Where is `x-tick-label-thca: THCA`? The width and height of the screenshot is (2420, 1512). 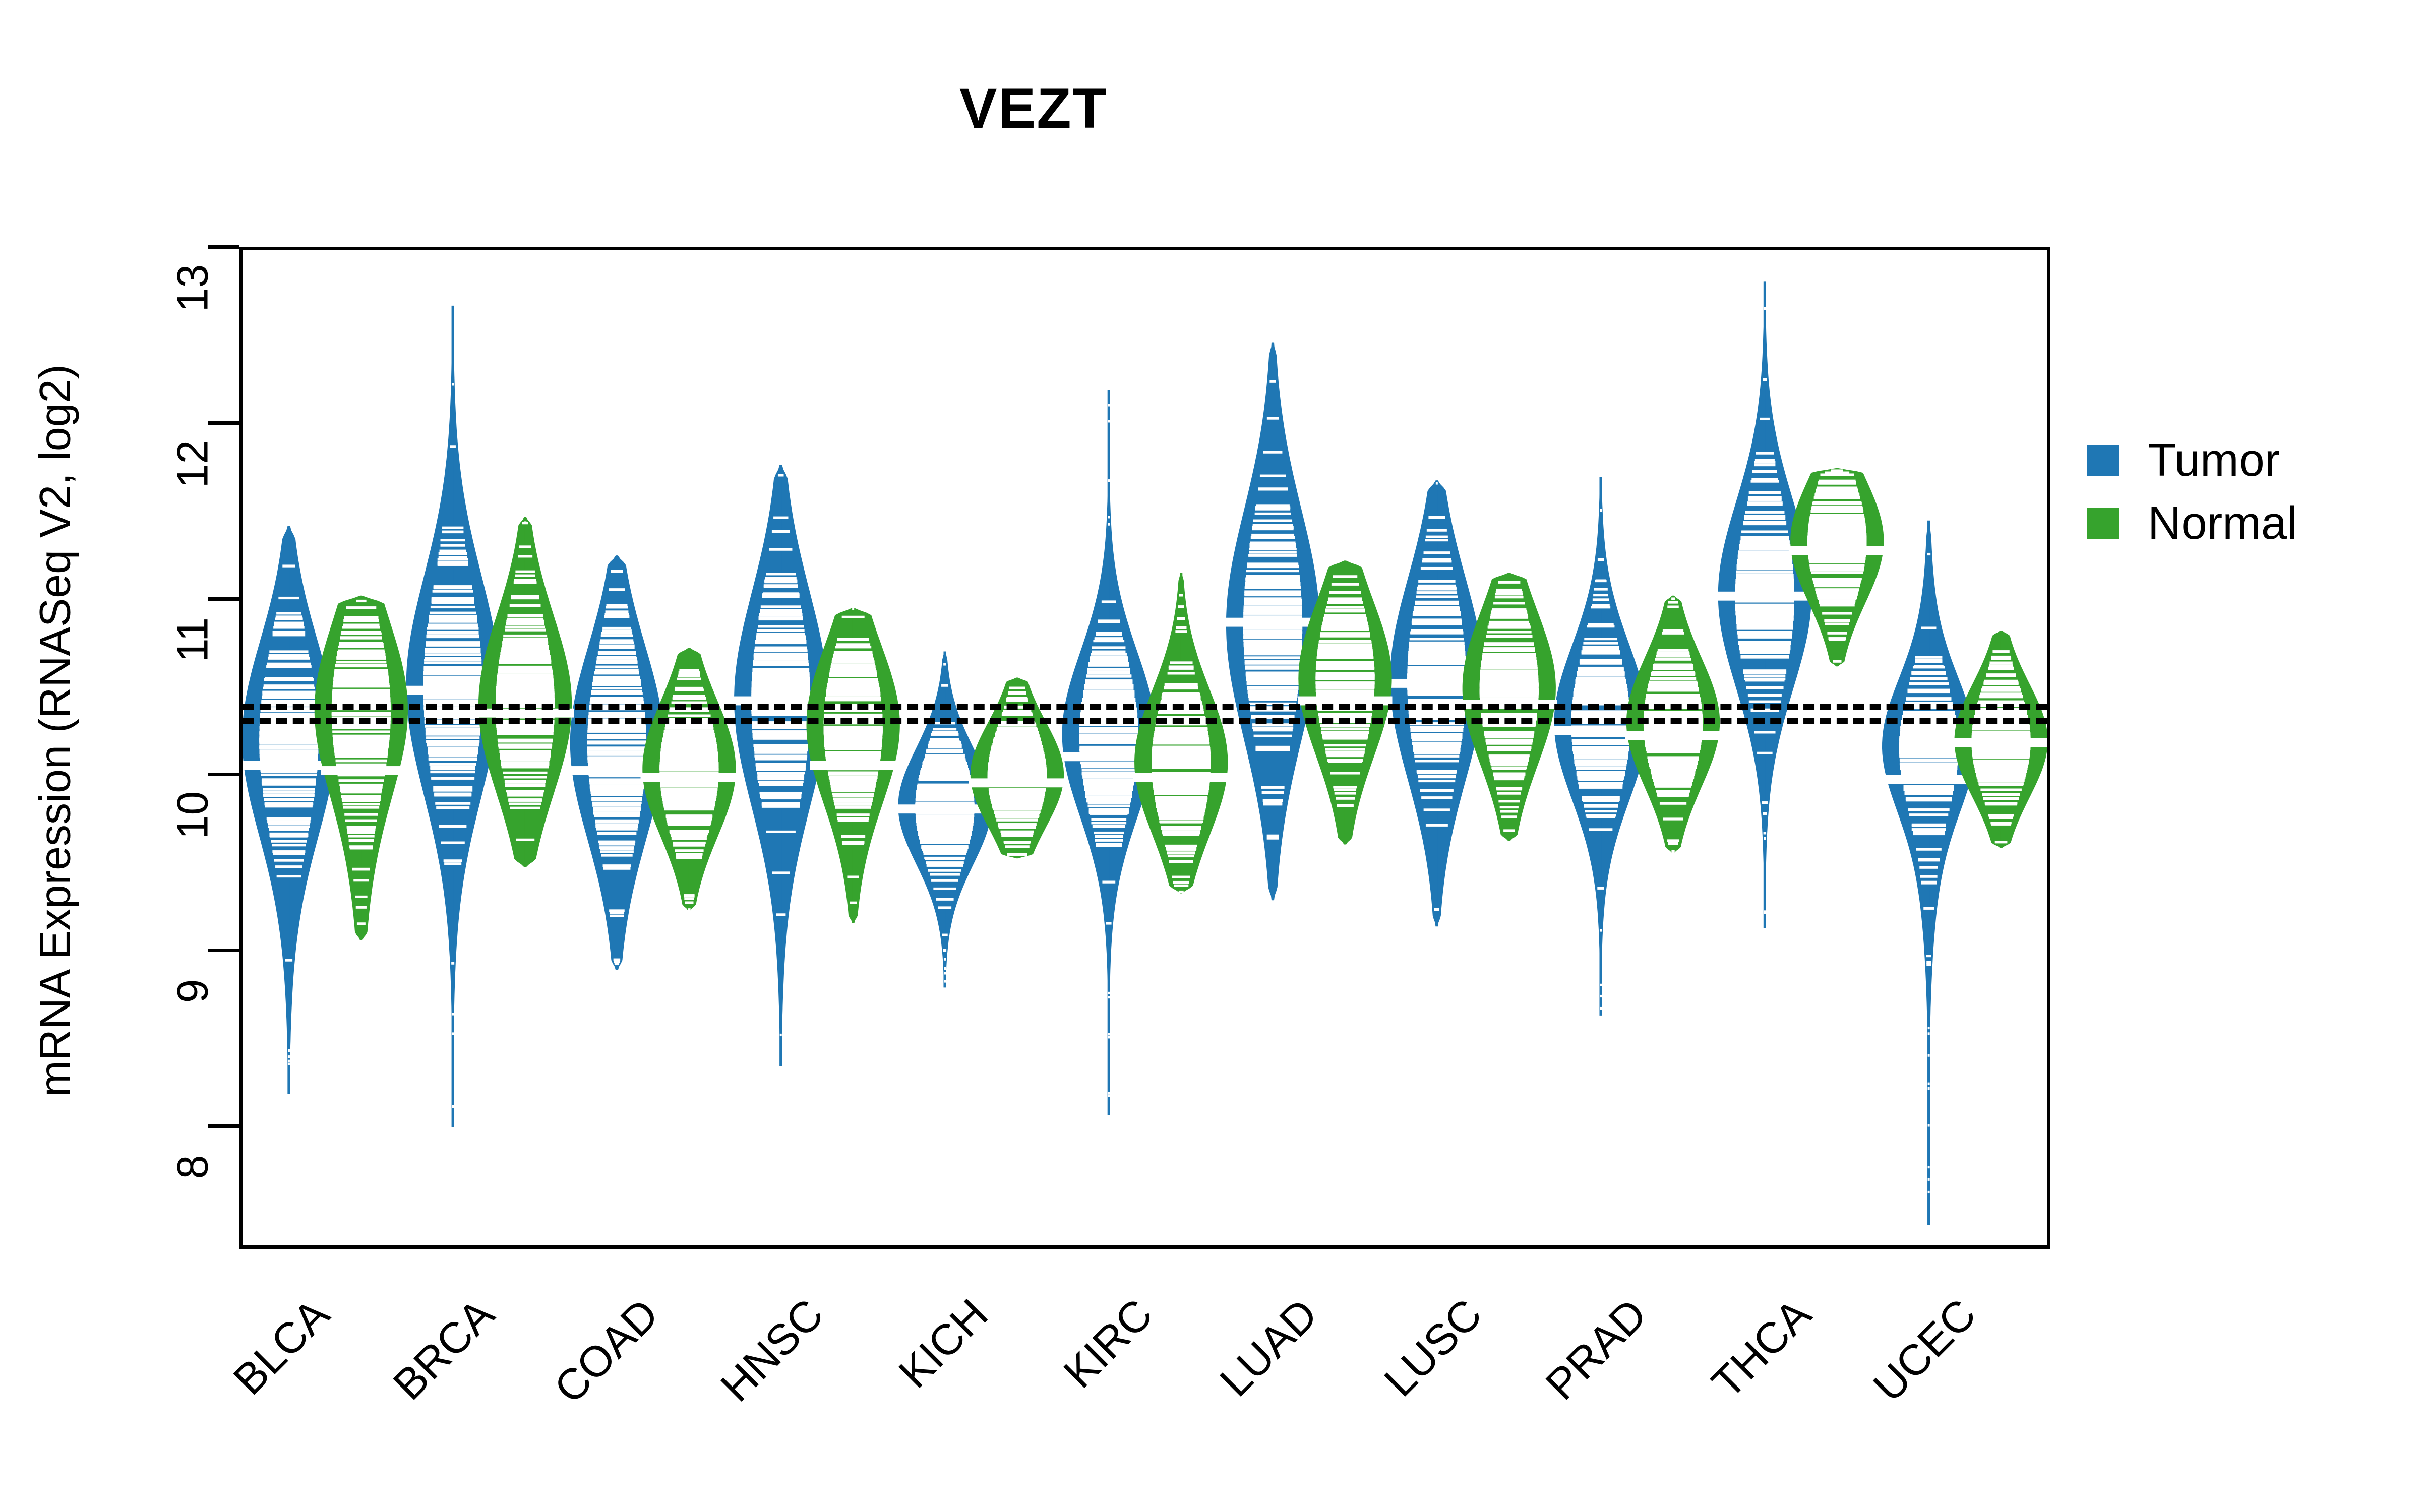 x-tick-label-thca: THCA is located at coordinates (1762, 1349).